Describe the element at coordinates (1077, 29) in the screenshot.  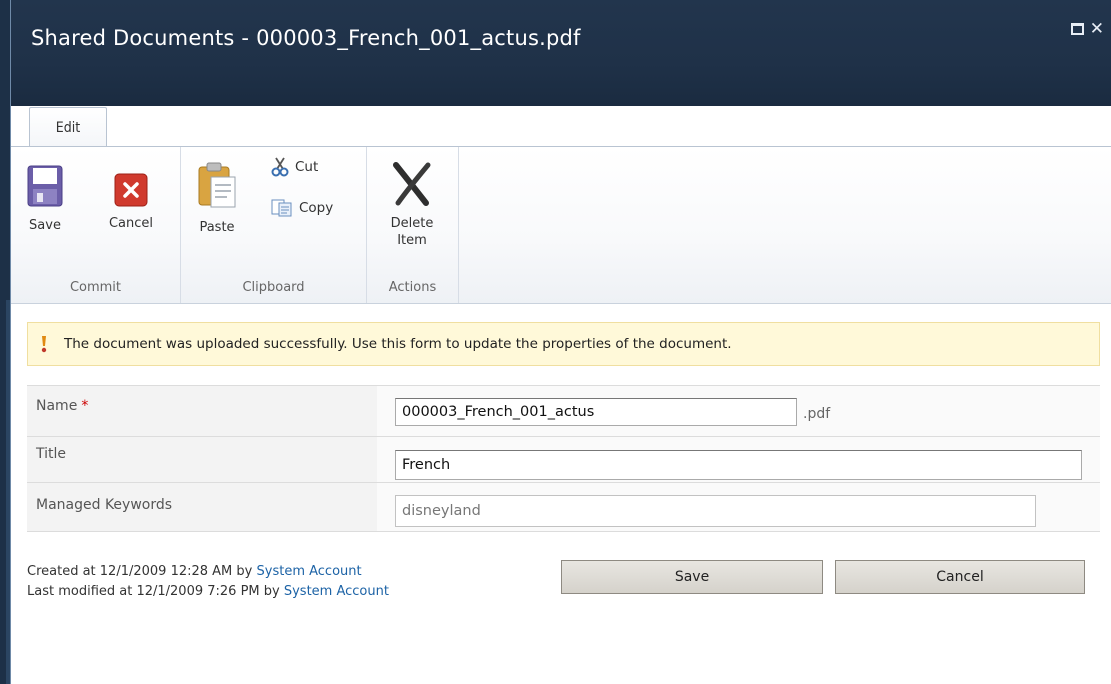
I see `maximize-icon` at that location.